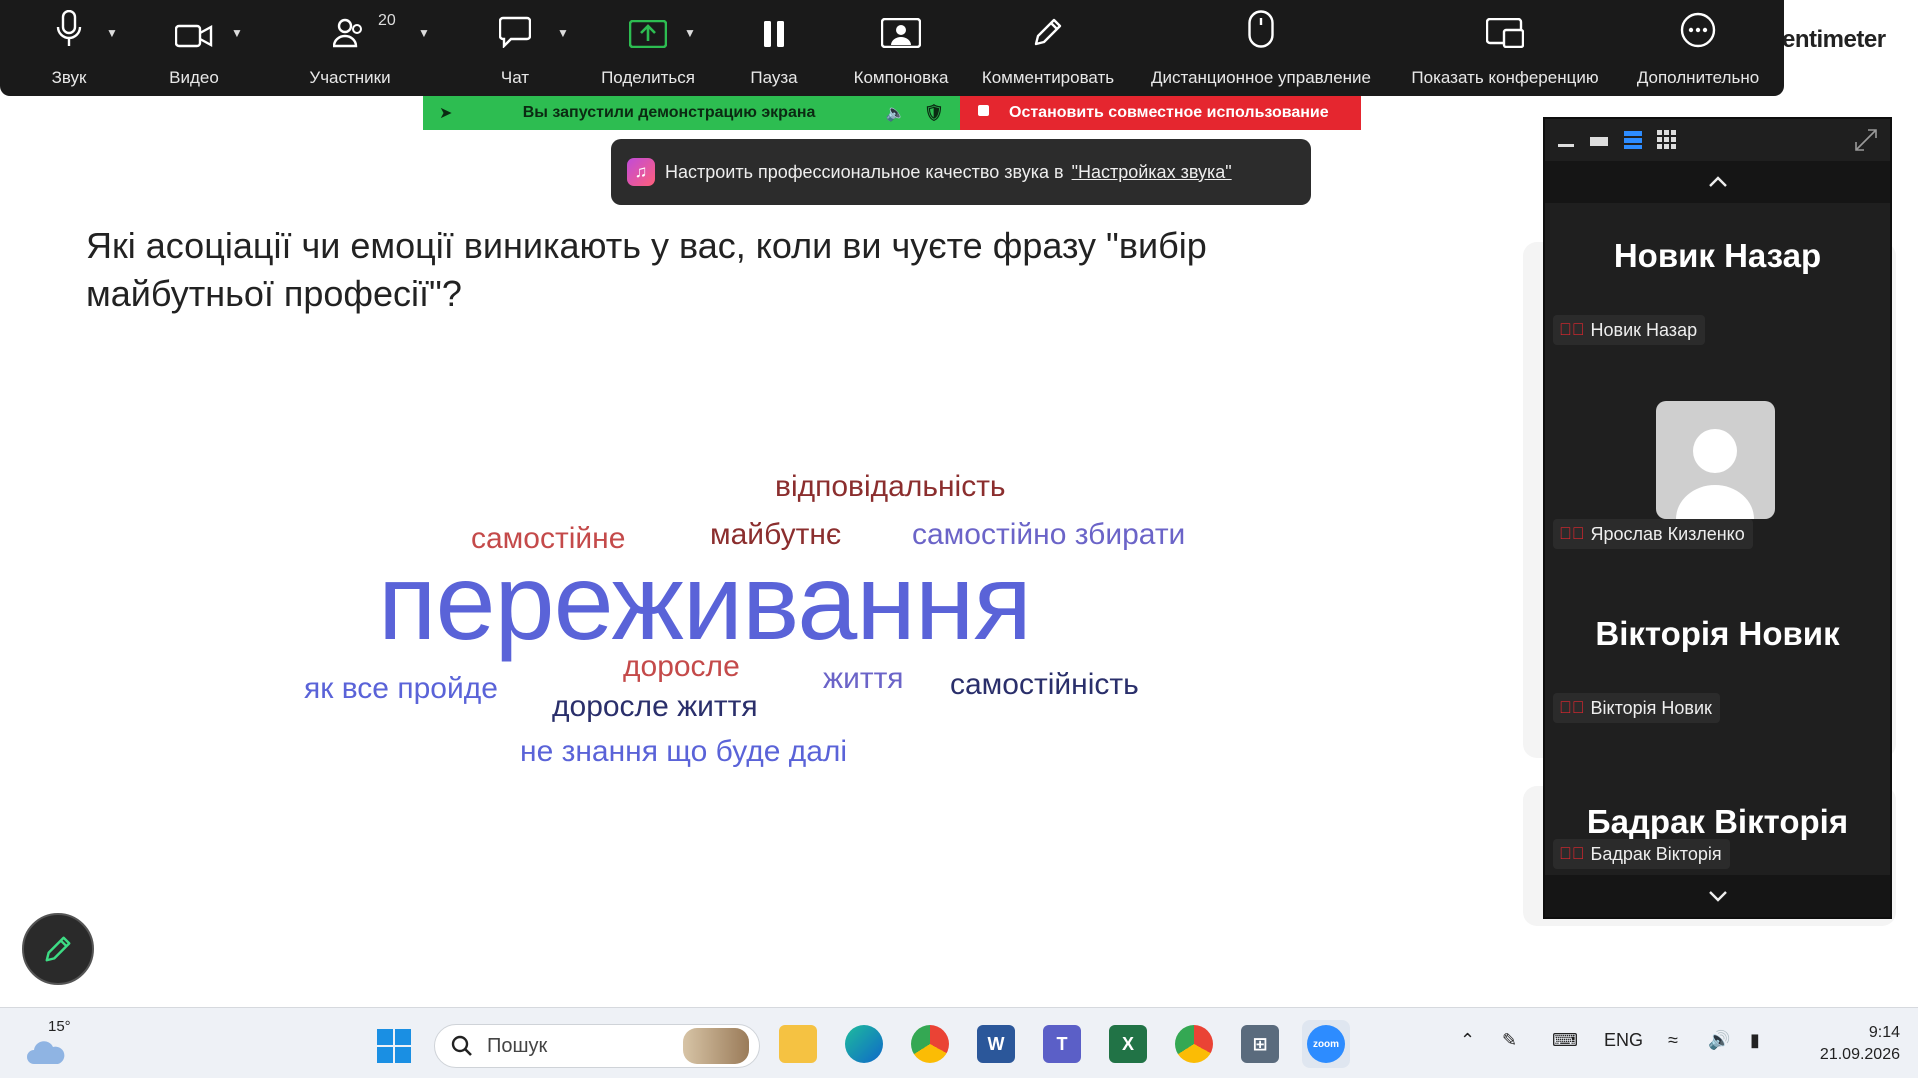  What do you see at coordinates (1884, 1032) in the screenshot?
I see `clock-time: 9:14` at bounding box center [1884, 1032].